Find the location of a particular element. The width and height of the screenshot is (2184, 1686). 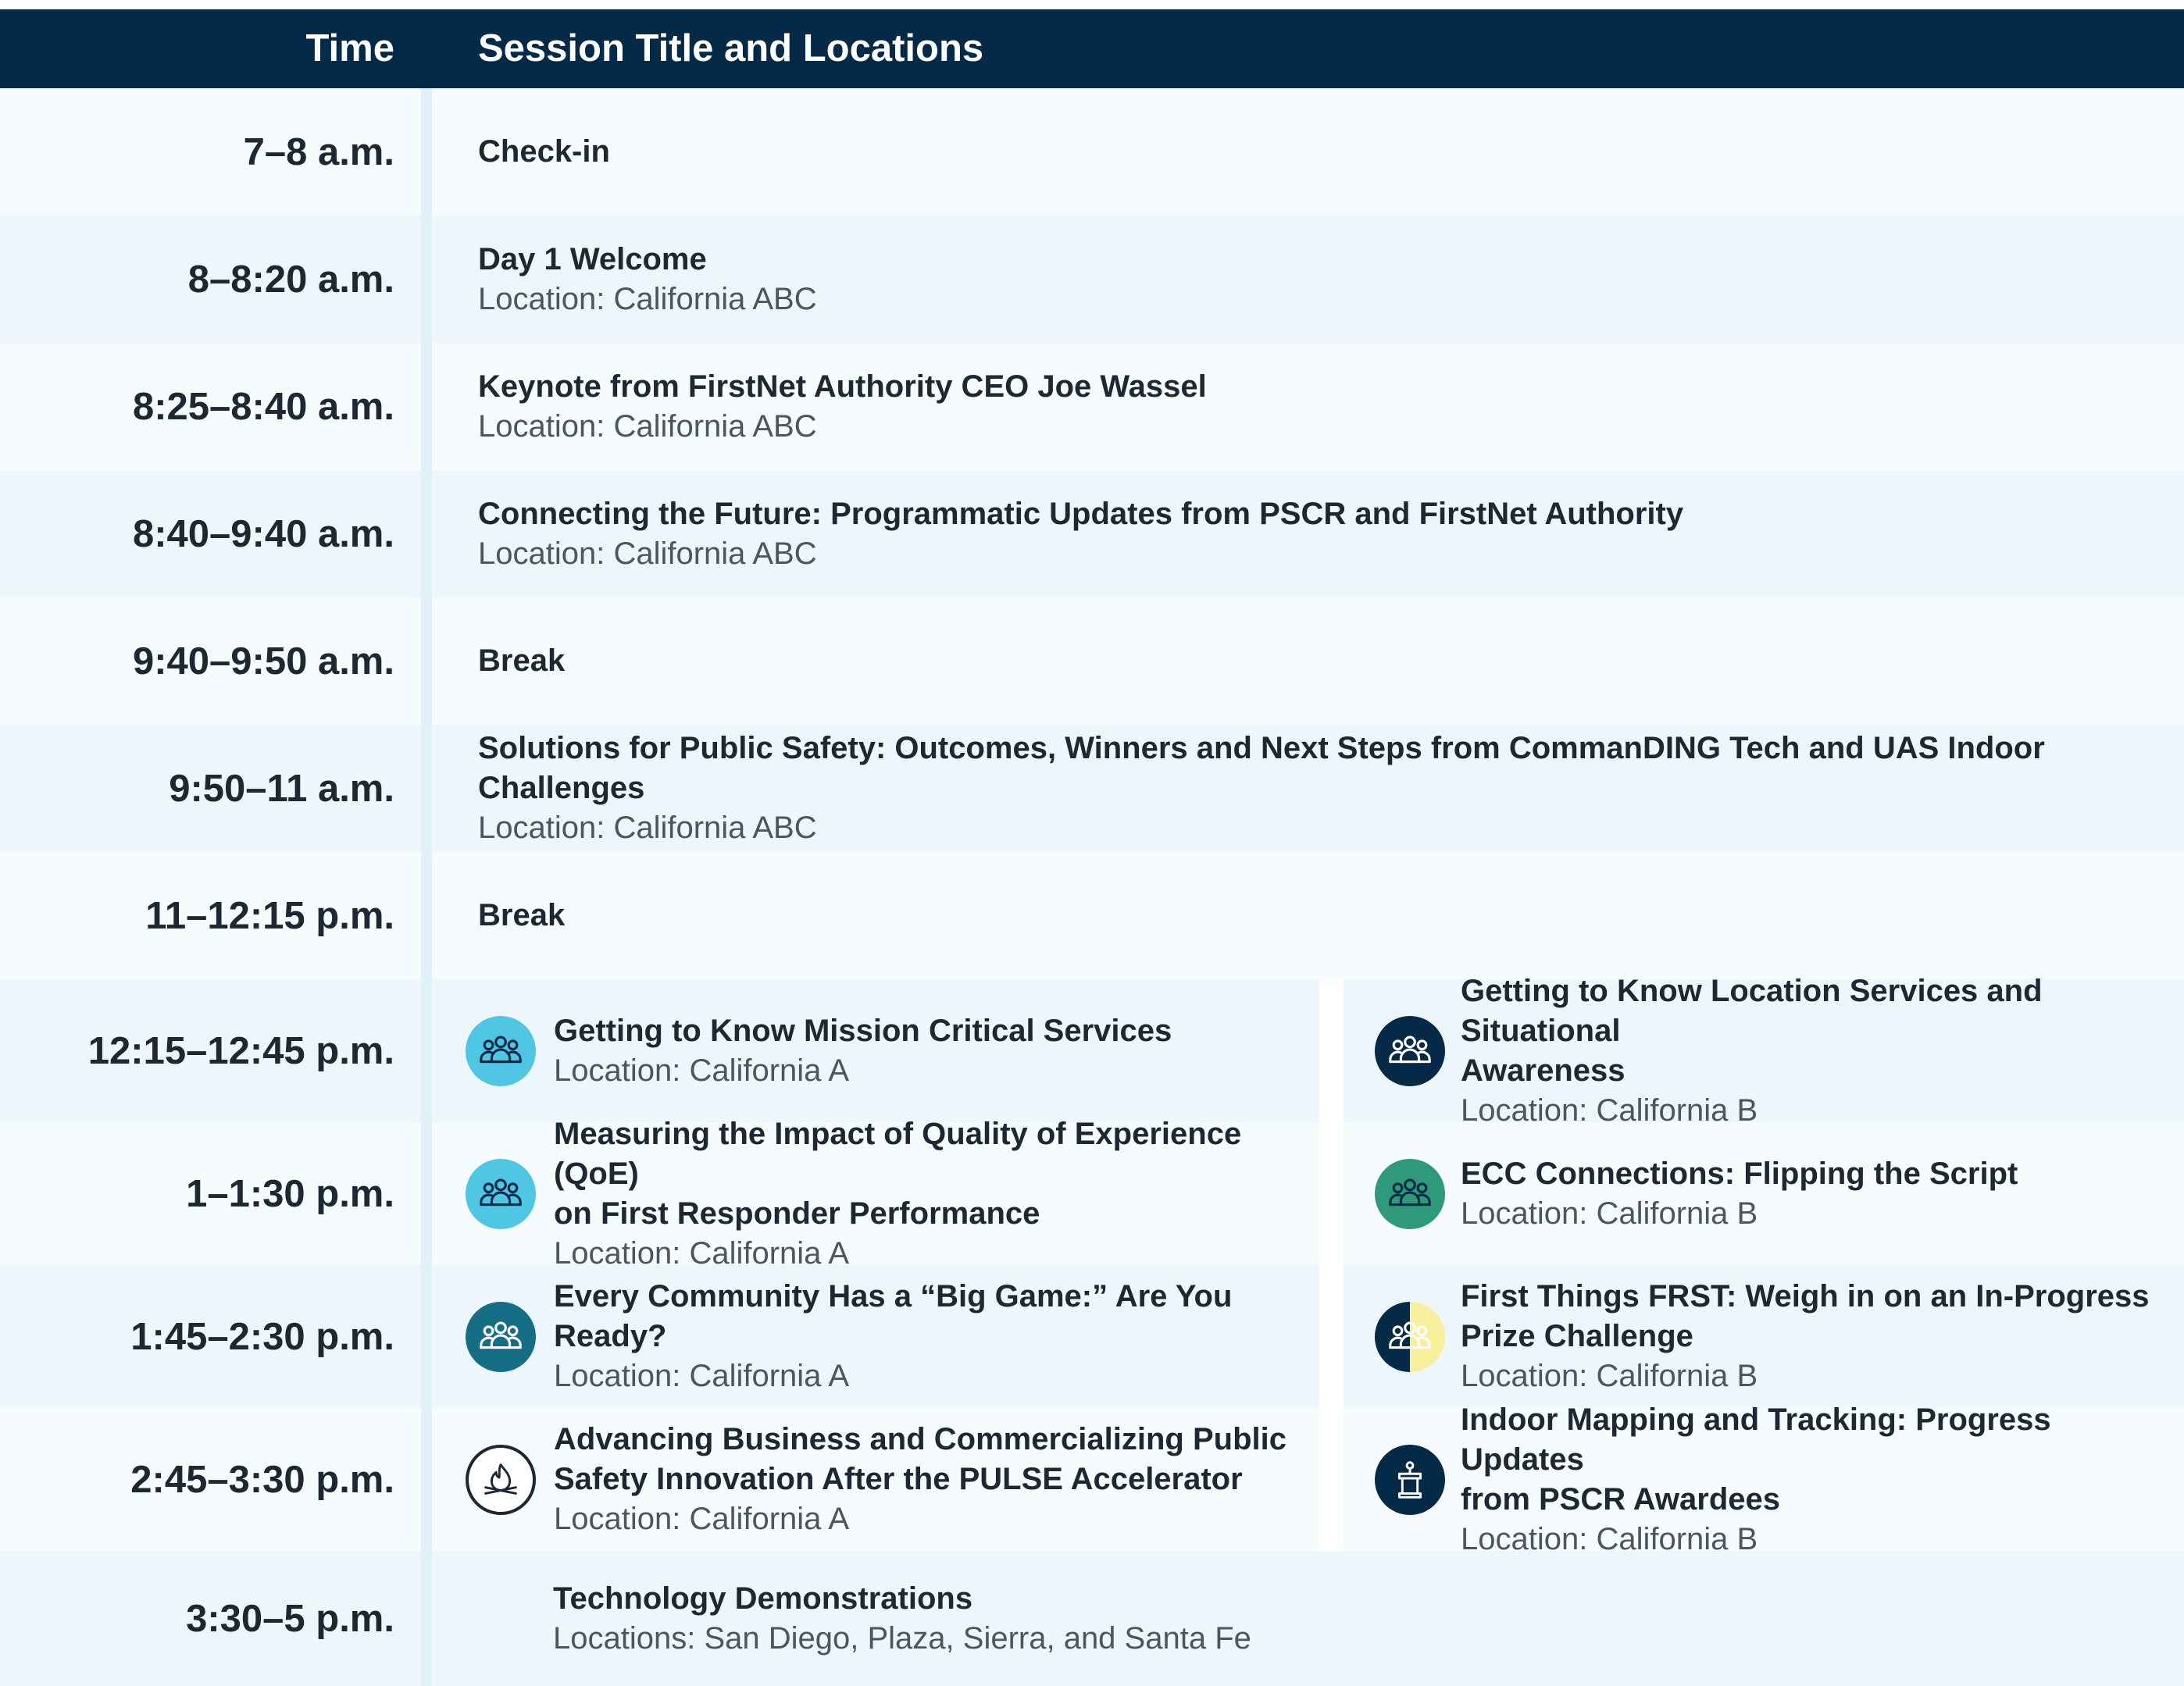

table-row: 9:40–9:50 a.m. Break is located at coordinates (1092, 661).